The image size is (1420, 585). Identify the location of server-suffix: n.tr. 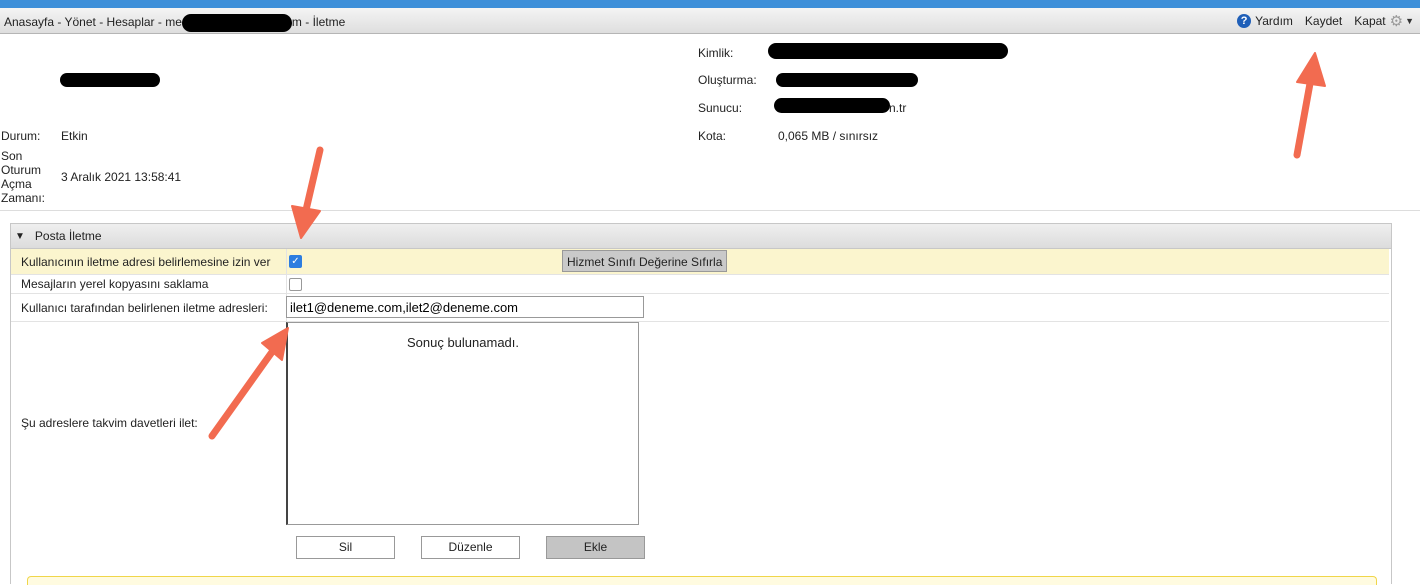
(898, 108).